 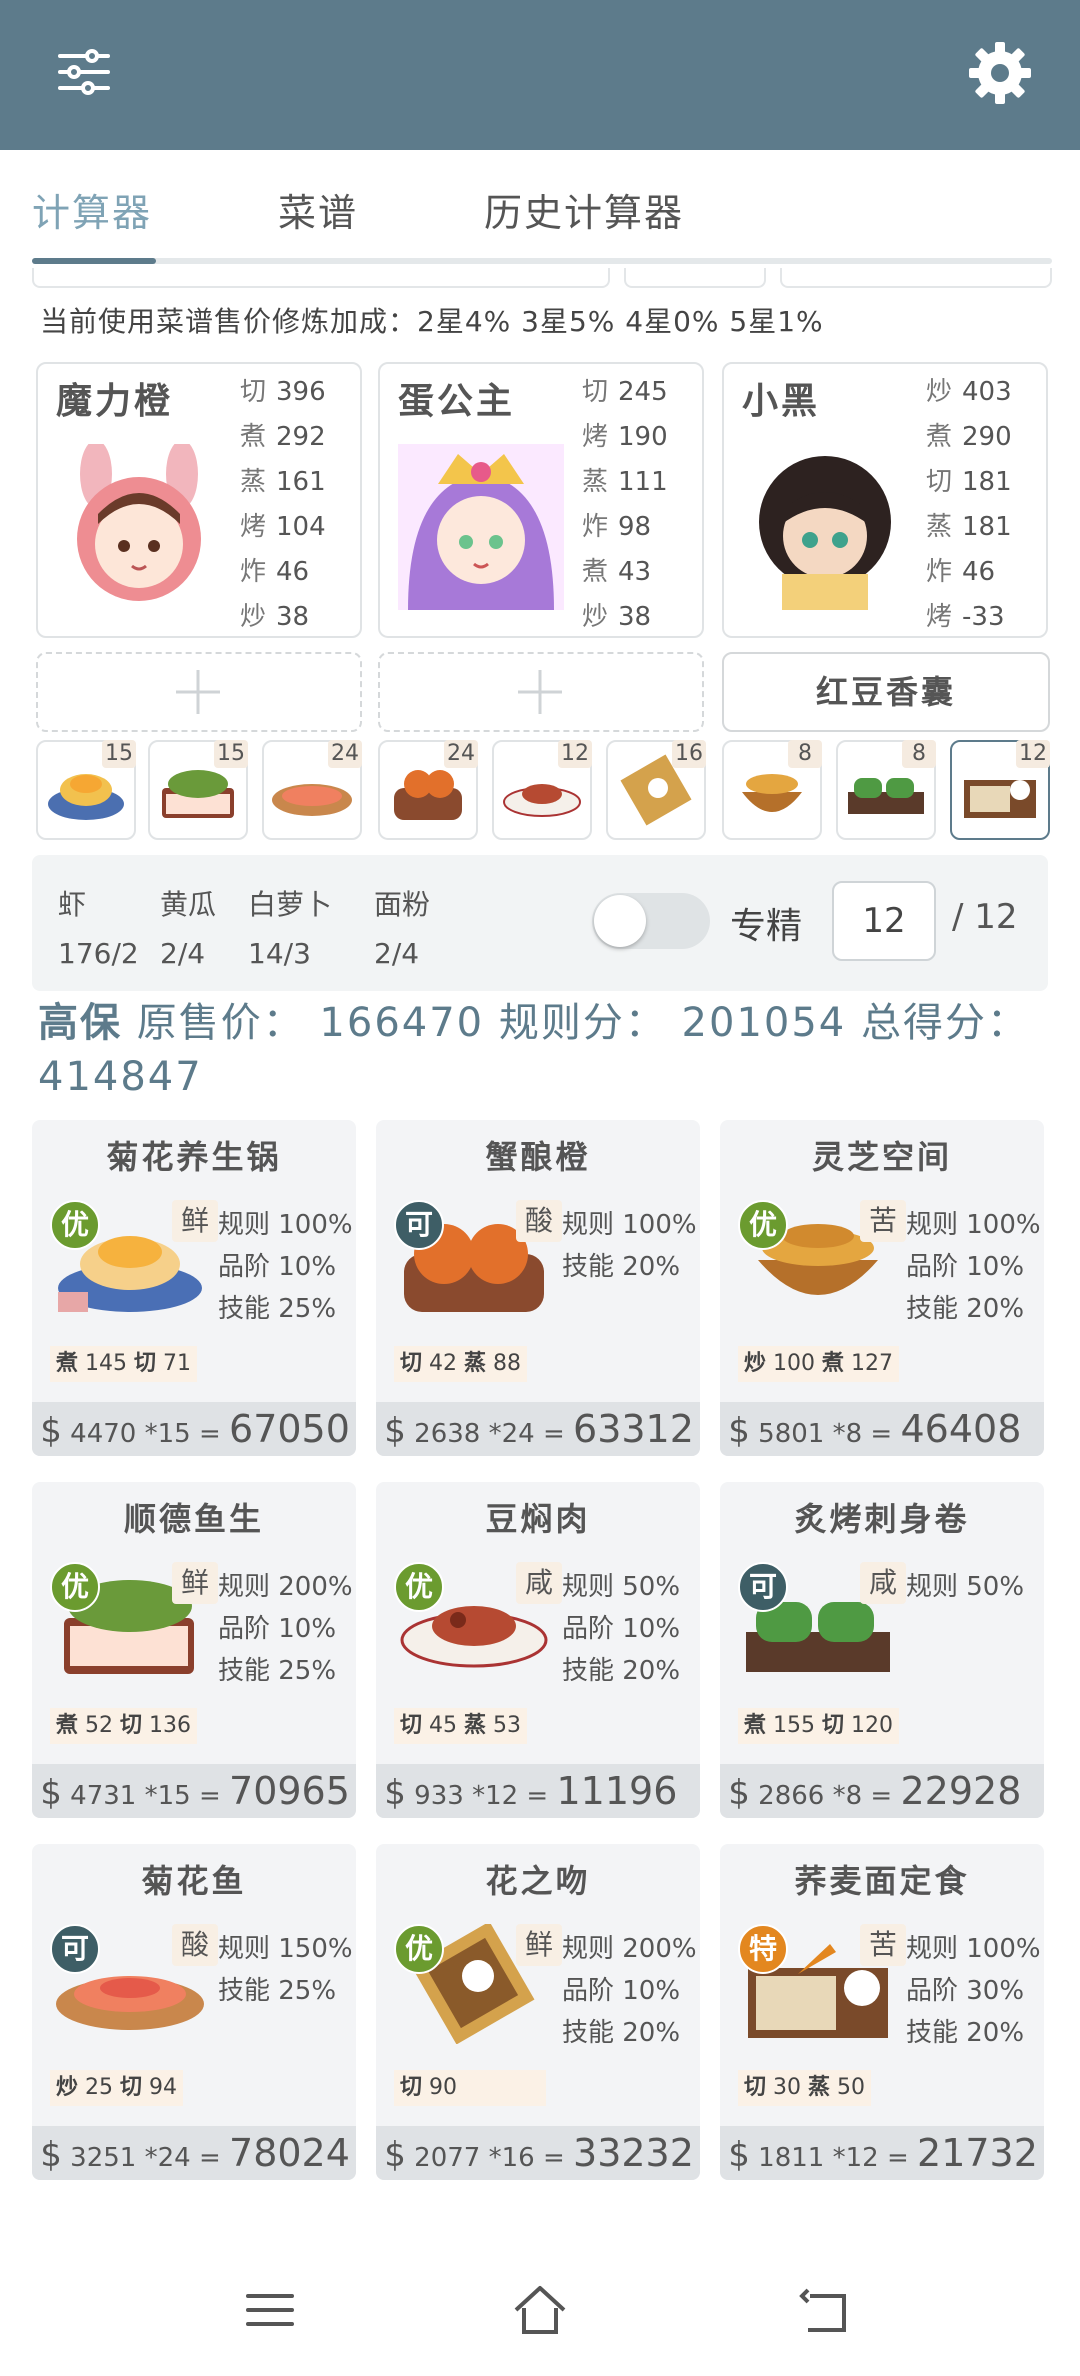 What do you see at coordinates (981, 572) in the screenshot?
I see `stat-row: 炸 46` at bounding box center [981, 572].